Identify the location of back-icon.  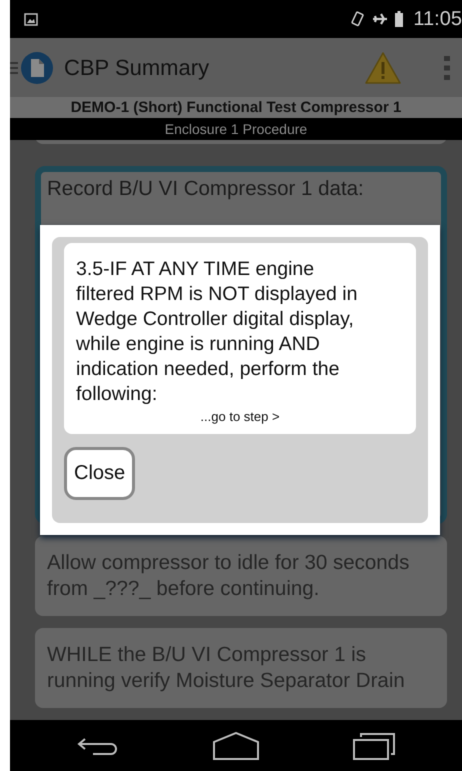
(98, 746).